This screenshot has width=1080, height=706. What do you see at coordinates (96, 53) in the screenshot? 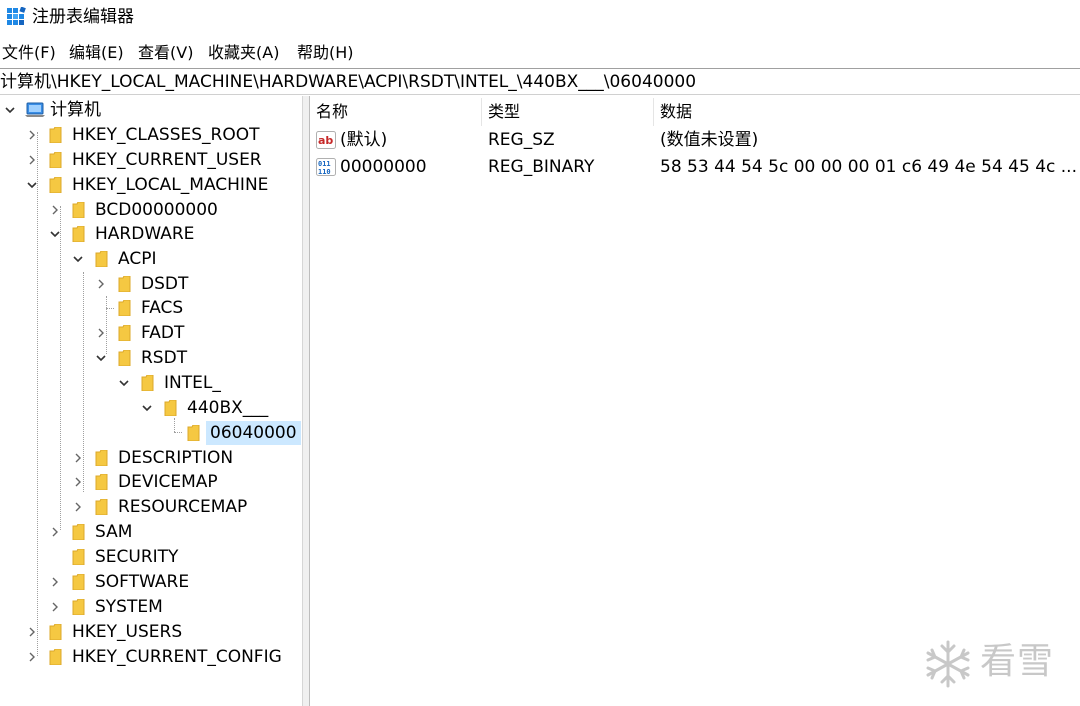
I see `menu-edit: 编辑(E)` at bounding box center [96, 53].